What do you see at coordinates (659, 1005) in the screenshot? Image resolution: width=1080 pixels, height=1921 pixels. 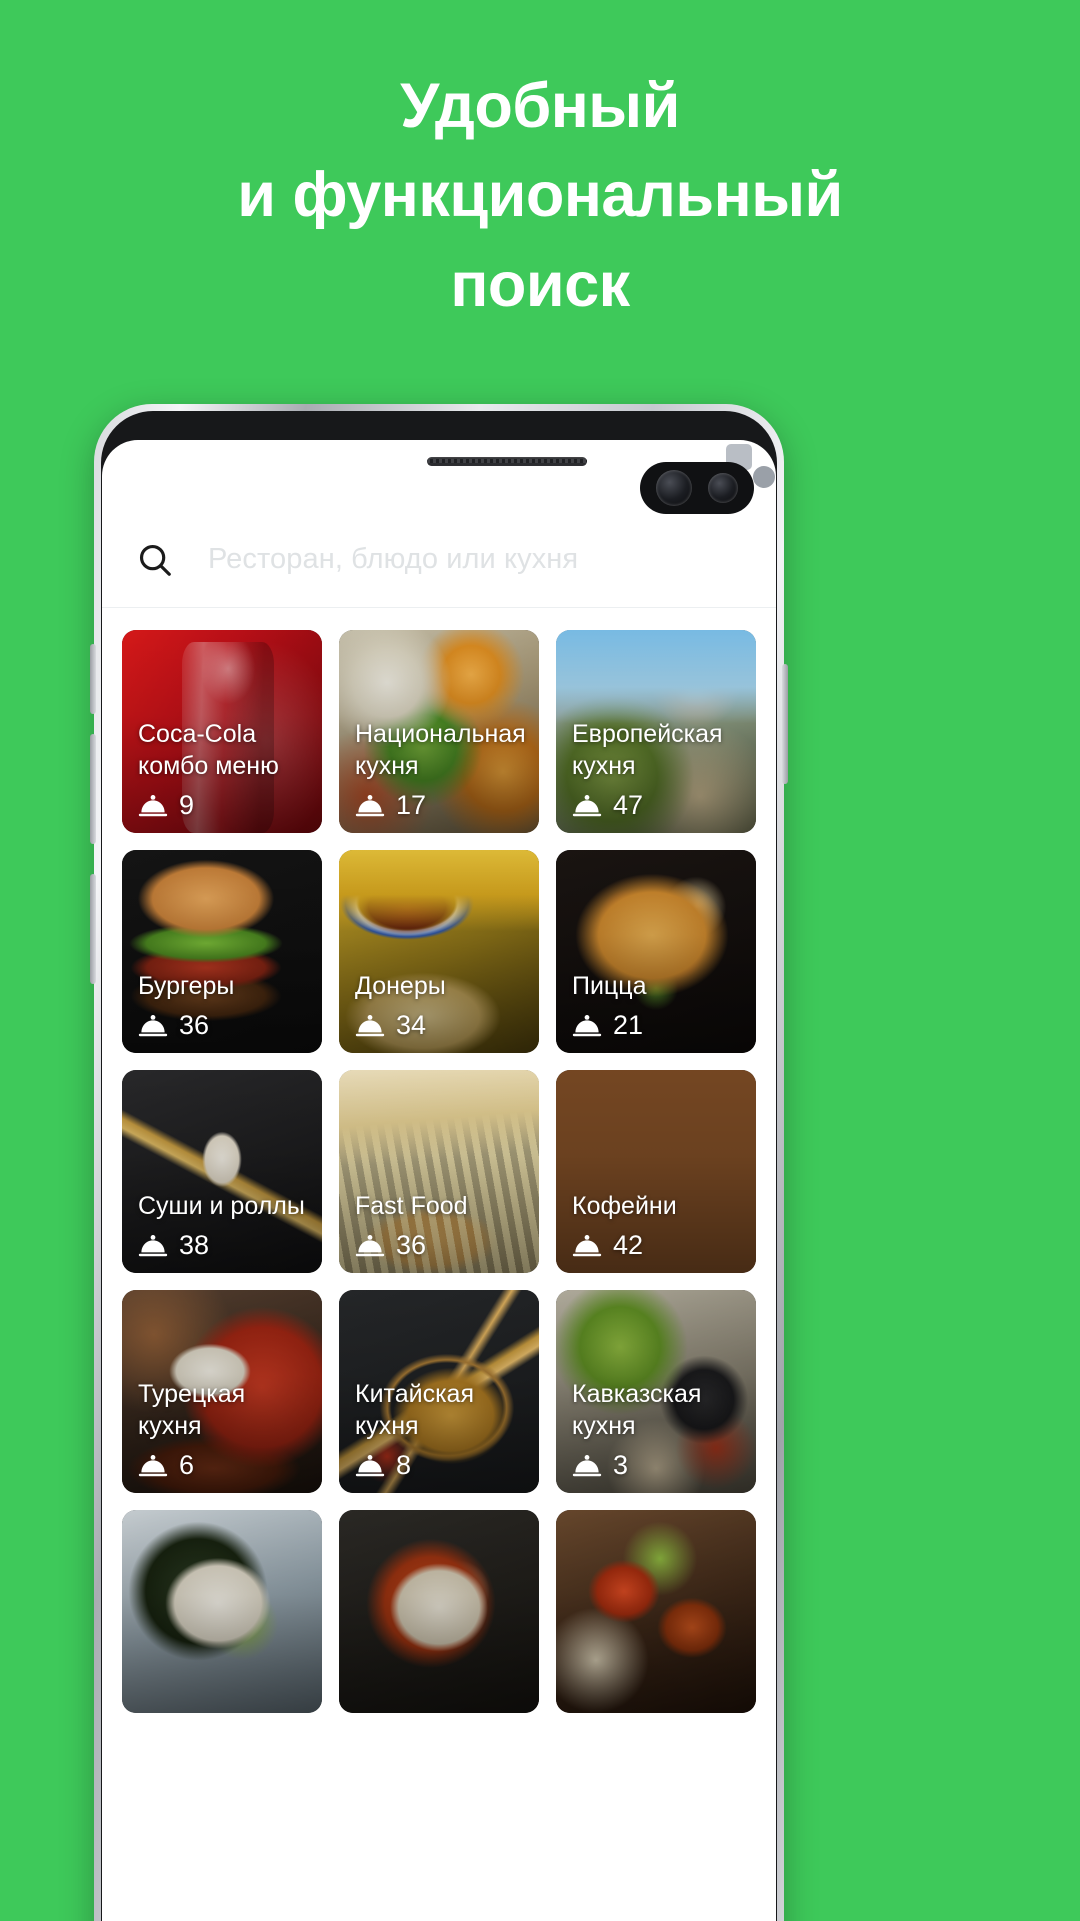 I see `category-card-body: Пицца 21` at bounding box center [659, 1005].